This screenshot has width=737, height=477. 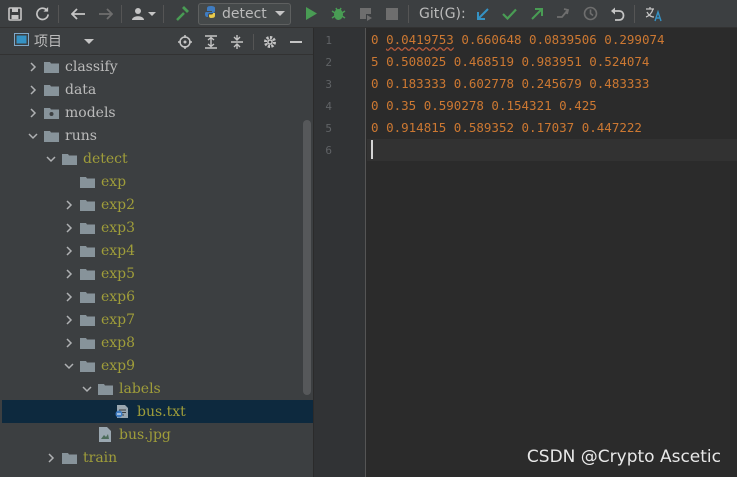 What do you see at coordinates (518, 61) in the screenshot?
I see `code-token: 0.508025 0.468519 0.983951 0.524074` at bounding box center [518, 61].